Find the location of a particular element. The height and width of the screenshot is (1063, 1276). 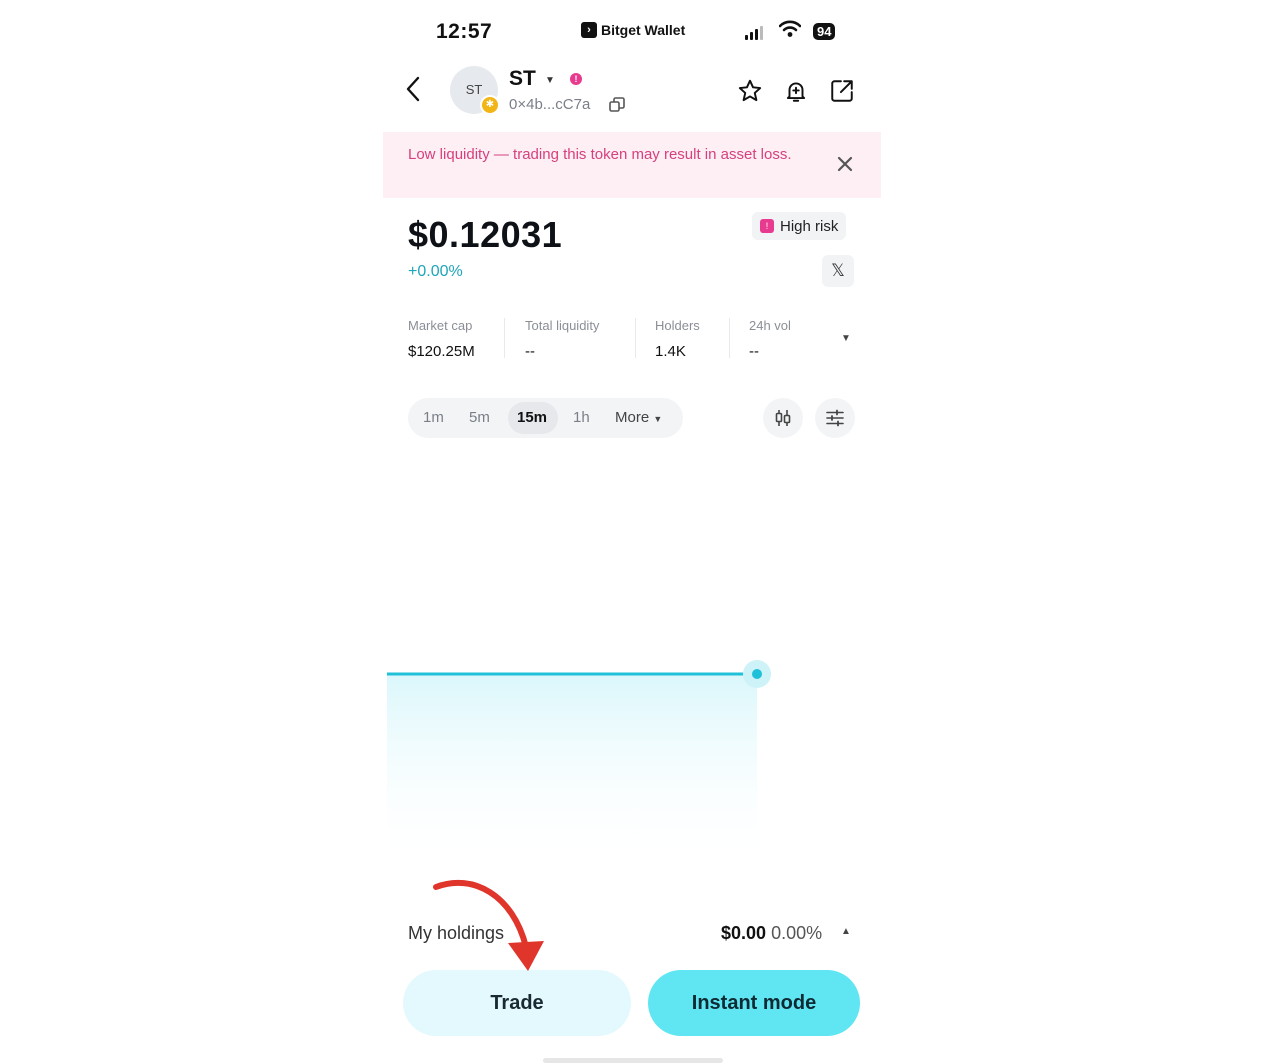

stat-label-total-liquidity: Total liquidity is located at coordinates (562, 325).